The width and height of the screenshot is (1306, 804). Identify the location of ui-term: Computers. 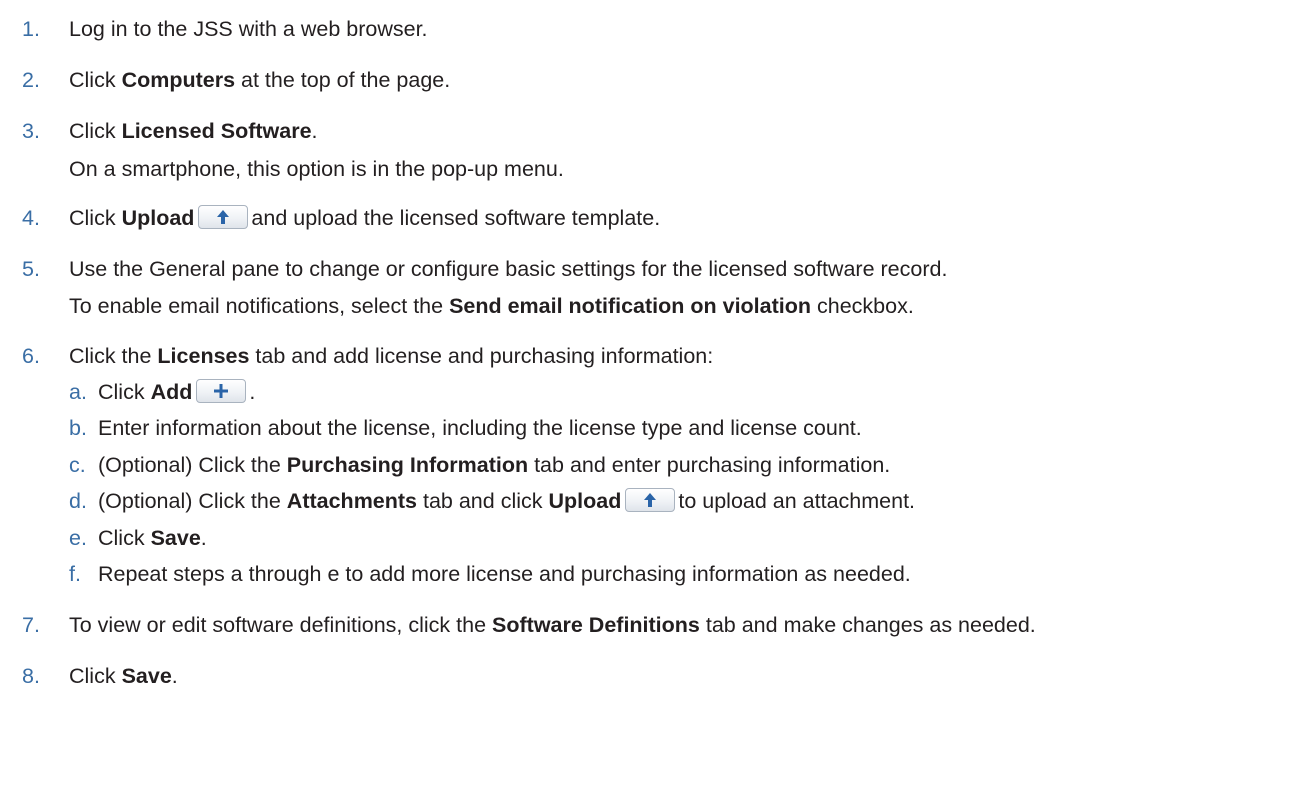
(178, 80).